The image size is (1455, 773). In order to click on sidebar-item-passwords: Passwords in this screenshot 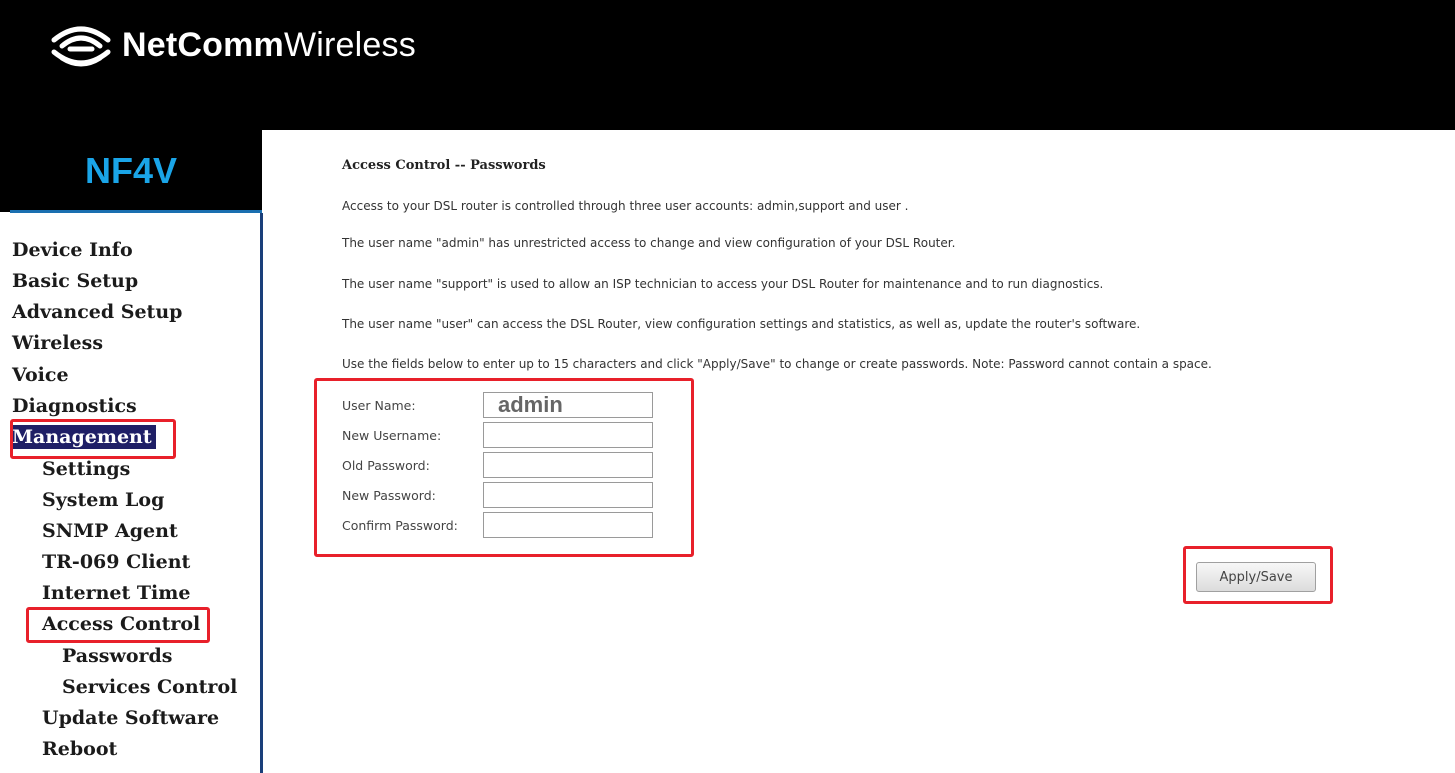, I will do `click(117, 656)`.